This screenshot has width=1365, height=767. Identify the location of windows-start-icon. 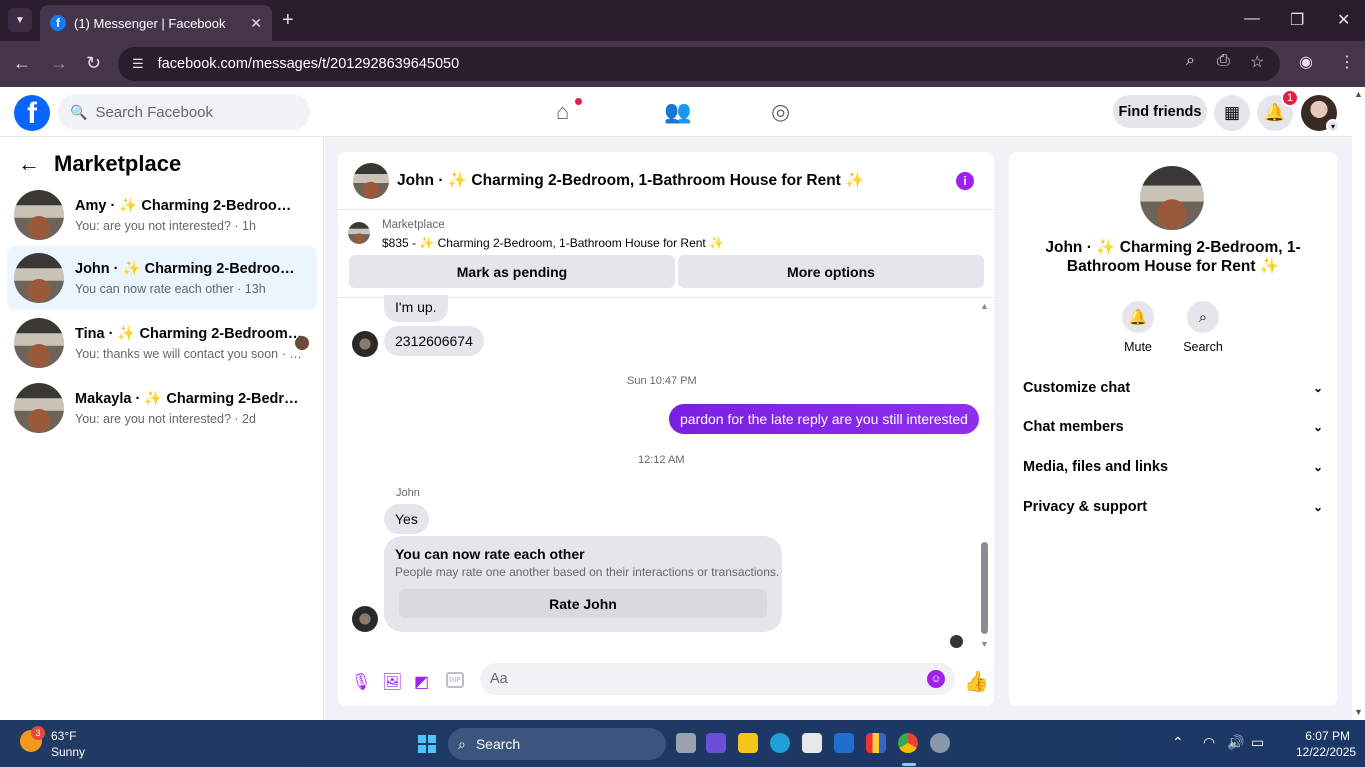
(427, 744).